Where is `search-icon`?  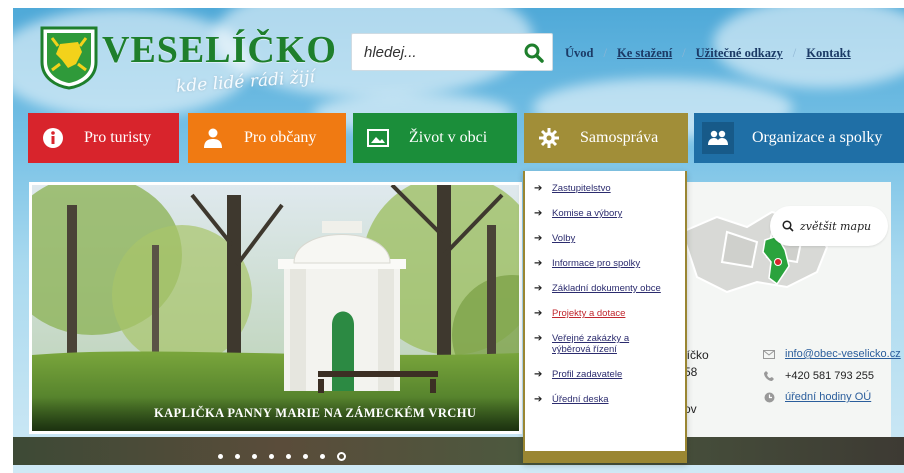 search-icon is located at coordinates (534, 53).